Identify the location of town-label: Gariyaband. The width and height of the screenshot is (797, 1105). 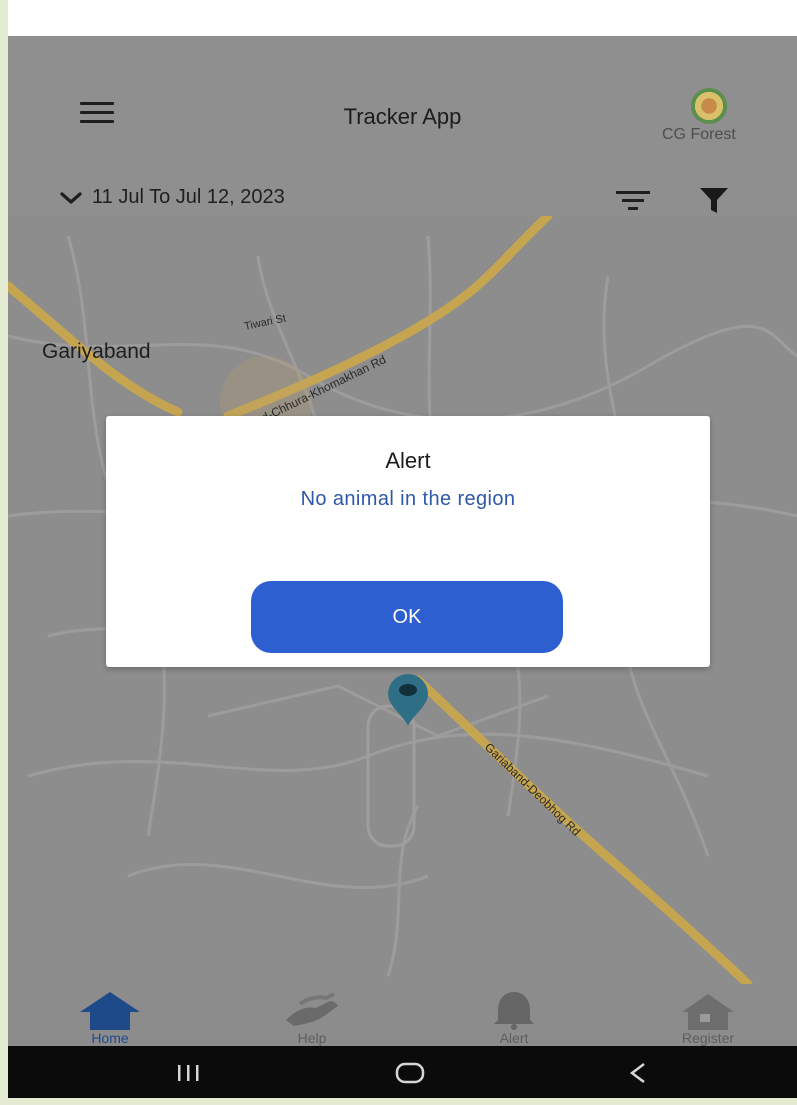
(96, 351).